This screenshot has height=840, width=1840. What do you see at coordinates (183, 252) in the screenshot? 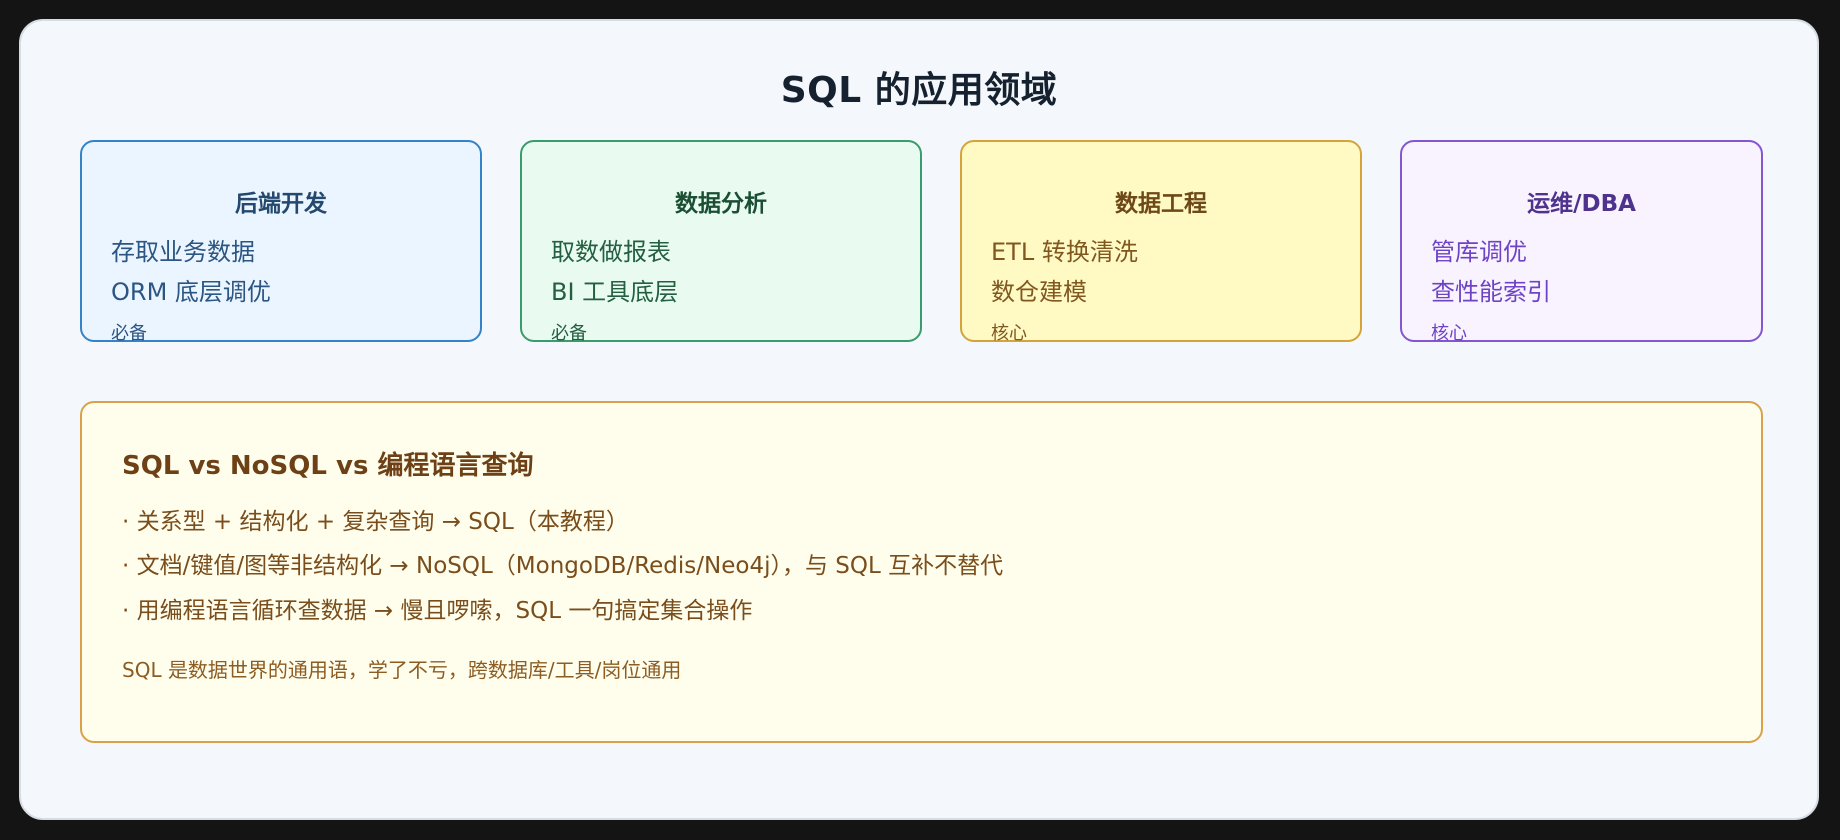
I see `card-line: 存取业务数据` at bounding box center [183, 252].